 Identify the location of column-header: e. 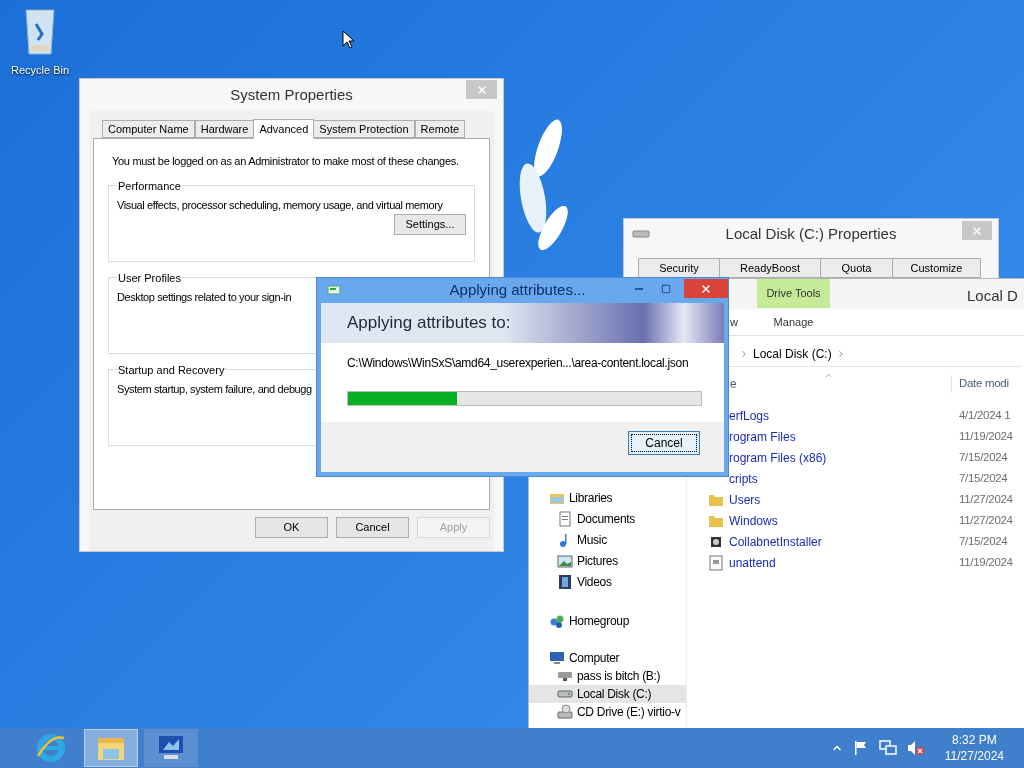
(733, 384).